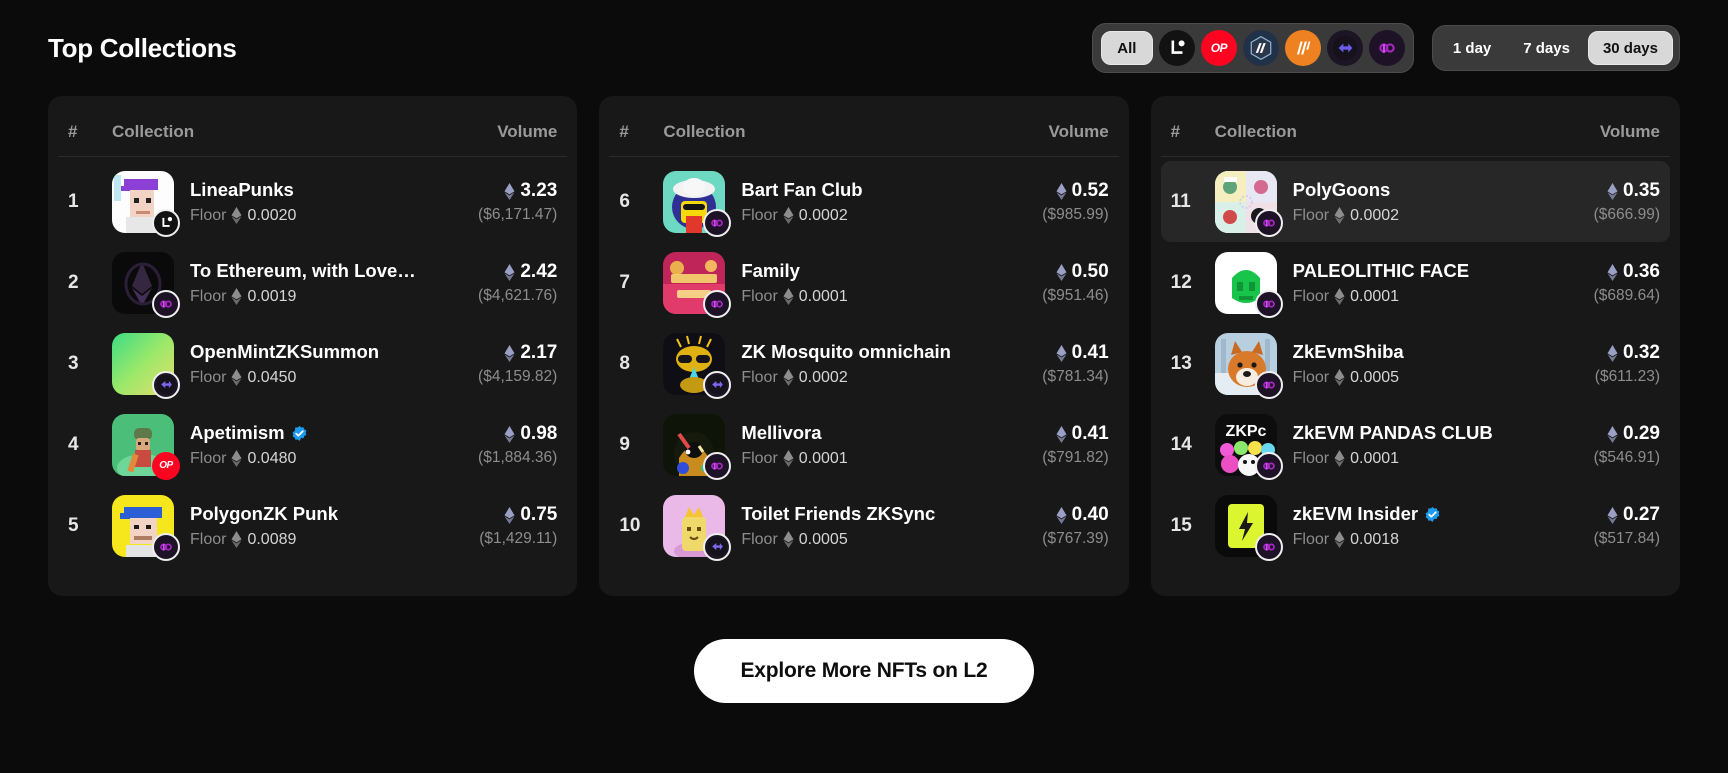 The width and height of the screenshot is (1728, 773). Describe the element at coordinates (1075, 215) in the screenshot. I see `volume-usd: ($985.99)` at that location.